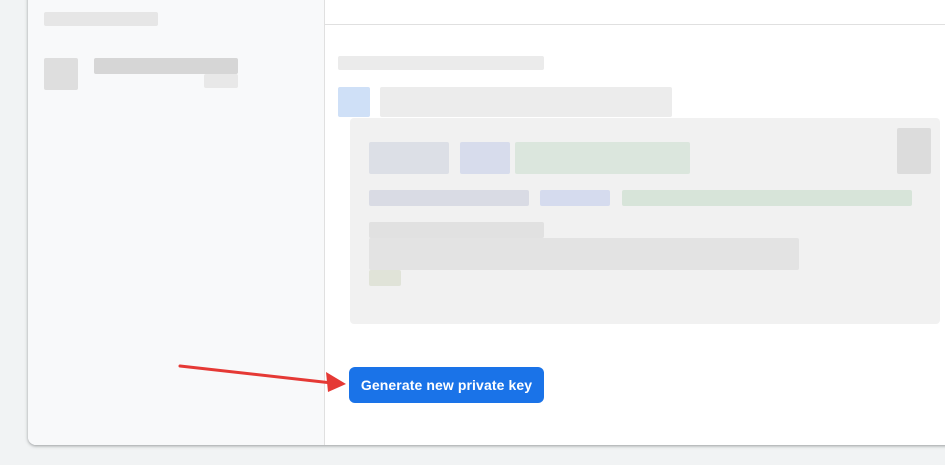  Describe the element at coordinates (101, 19) in the screenshot. I see `sidebar-heading-redacted` at that location.